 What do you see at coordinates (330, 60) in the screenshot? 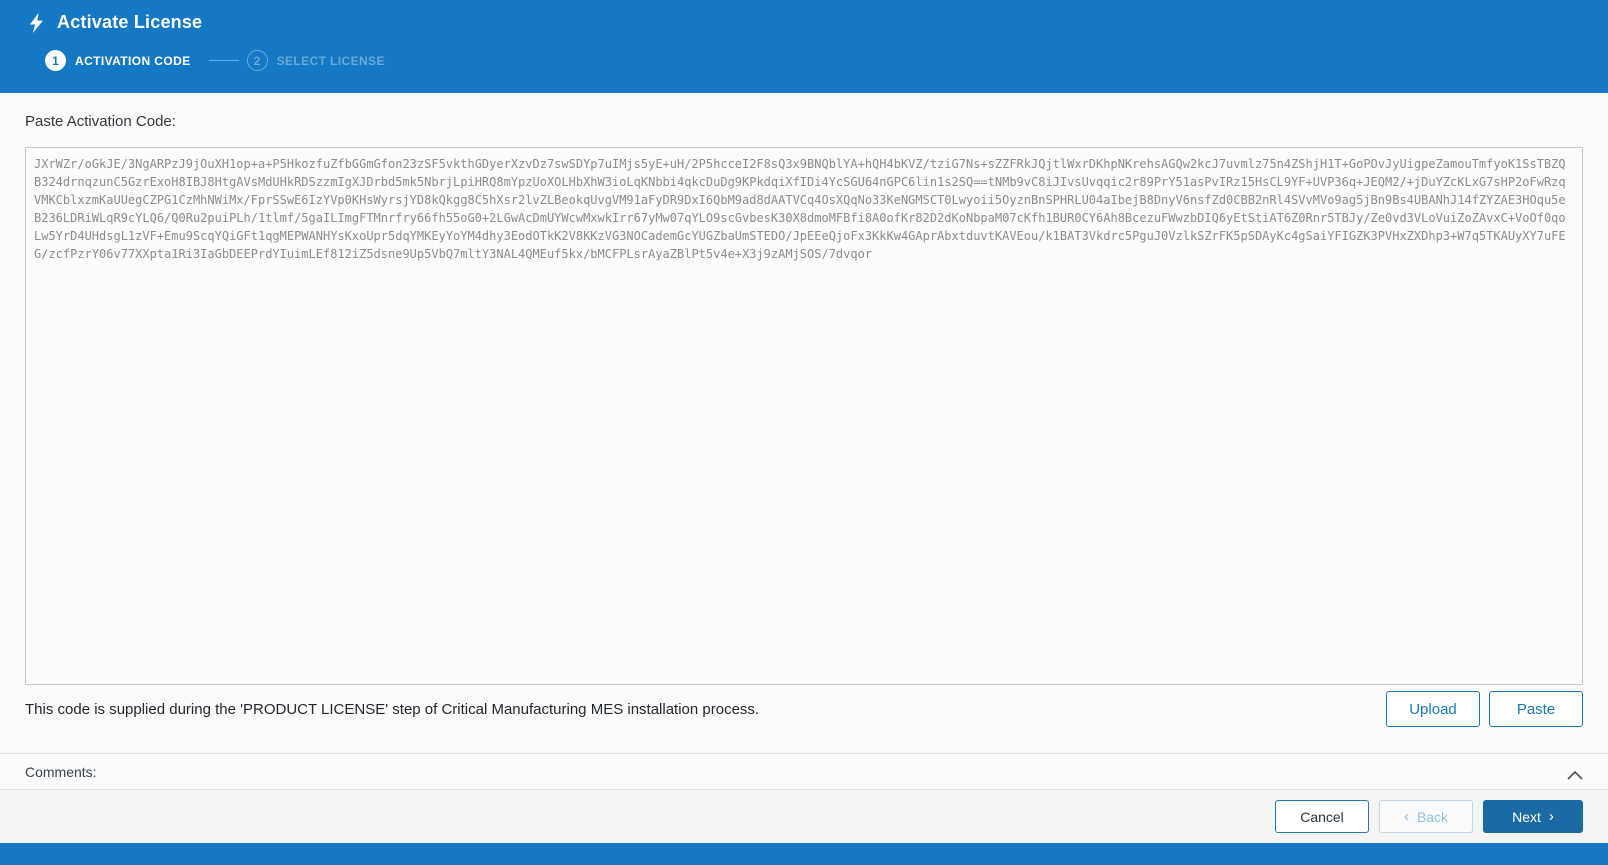
I see `step-2-label: SELECT LICENSE` at bounding box center [330, 60].